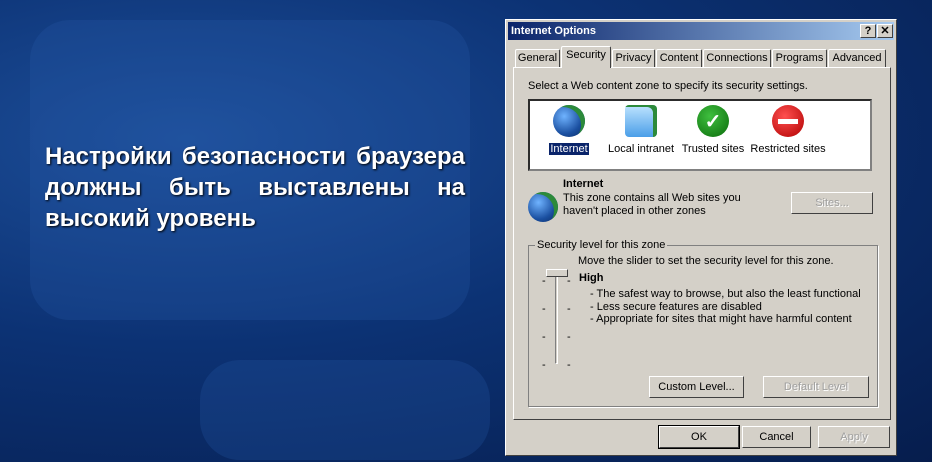  Describe the element at coordinates (586, 57) in the screenshot. I see `tab-security: Security` at that location.